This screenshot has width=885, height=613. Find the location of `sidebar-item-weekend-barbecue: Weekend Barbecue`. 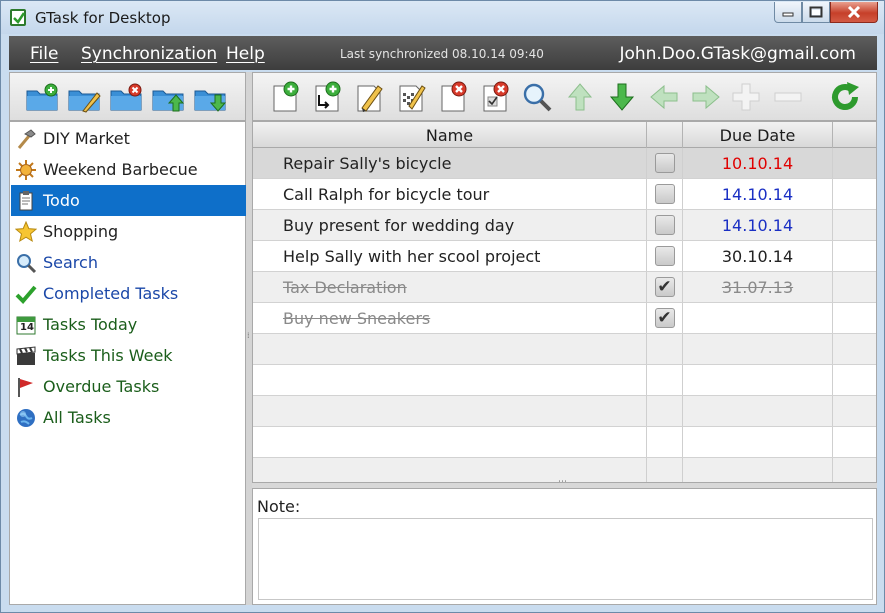

sidebar-item-weekend-barbecue: Weekend Barbecue is located at coordinates (128, 169).